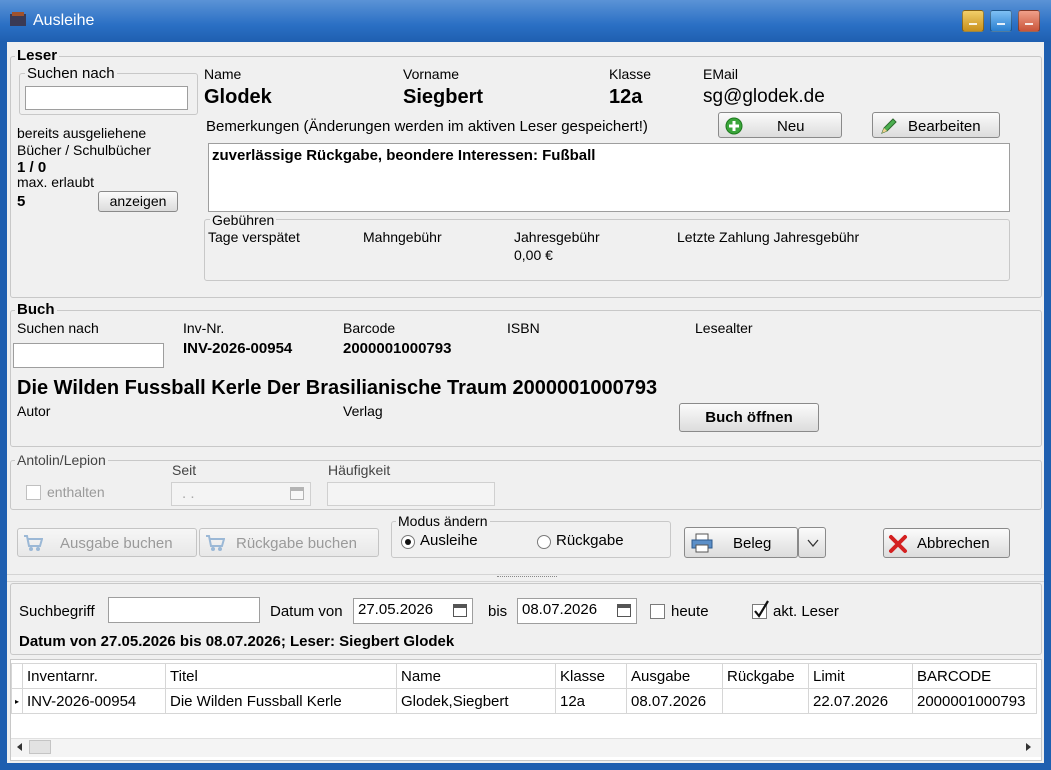 This screenshot has height=770, width=1051. Describe the element at coordinates (898, 544) in the screenshot. I see `close-x-icon` at that location.